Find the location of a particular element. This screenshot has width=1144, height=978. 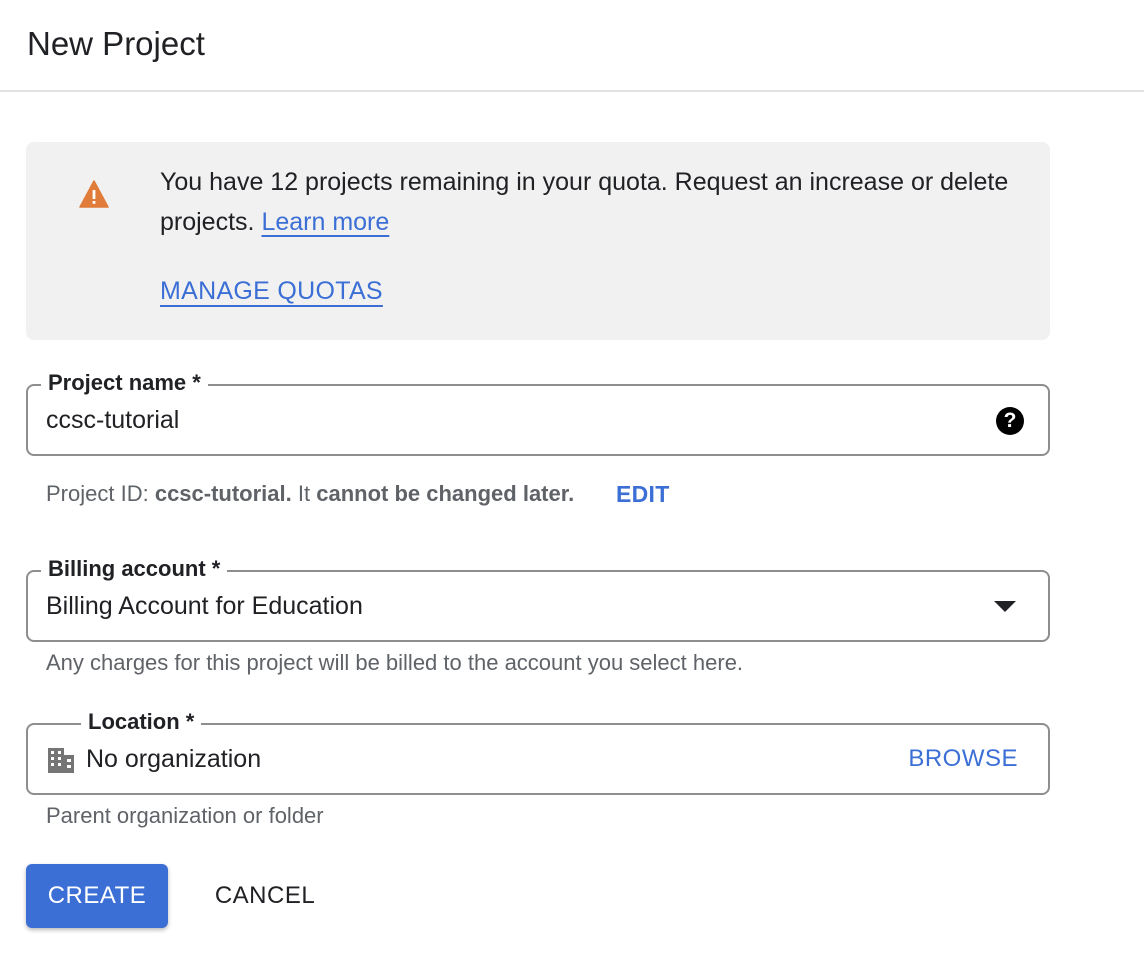

project-id-value: ccsc-tutorial. is located at coordinates (223, 493).